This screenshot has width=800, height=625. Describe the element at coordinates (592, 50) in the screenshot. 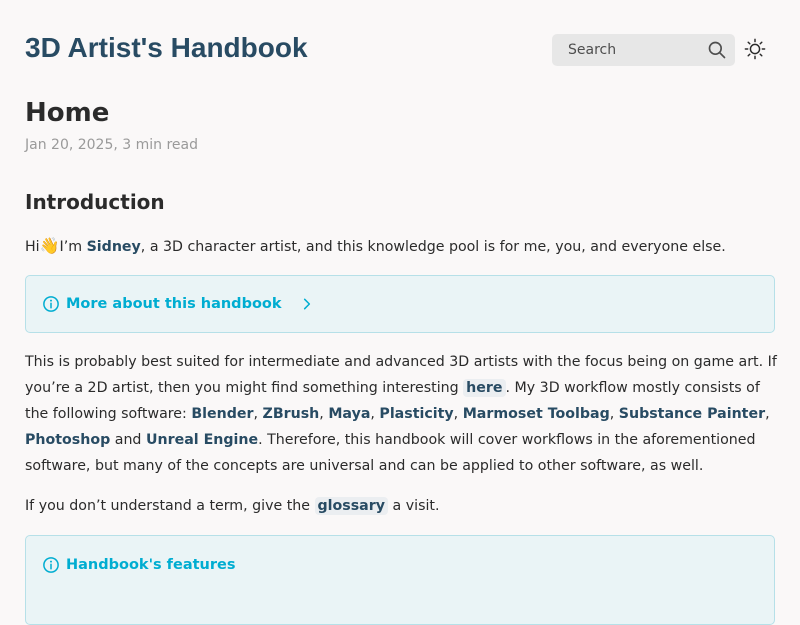

I see `search-placeholder: Search` at that location.